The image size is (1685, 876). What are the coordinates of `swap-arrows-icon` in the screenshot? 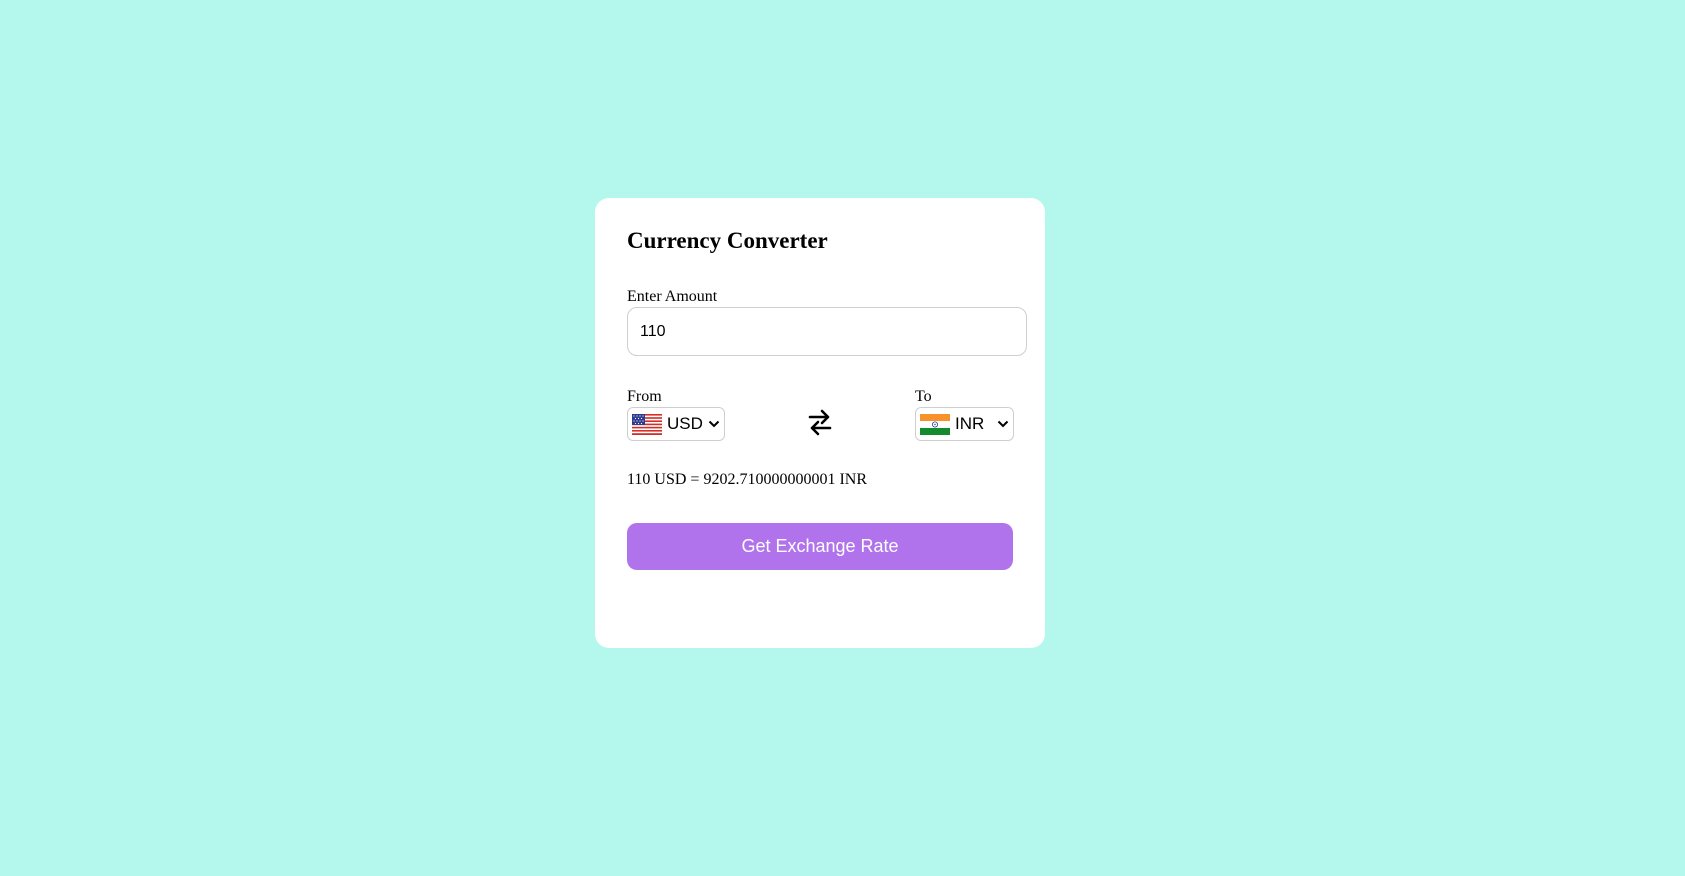 It's located at (820, 422).